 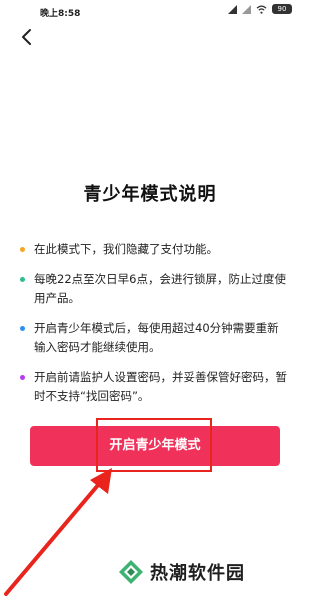 What do you see at coordinates (160, 386) in the screenshot?
I see `rule-text: 开启前请监护人设置密码，并妥善保管好密码，暂时不支持“找回密码”。` at bounding box center [160, 386].